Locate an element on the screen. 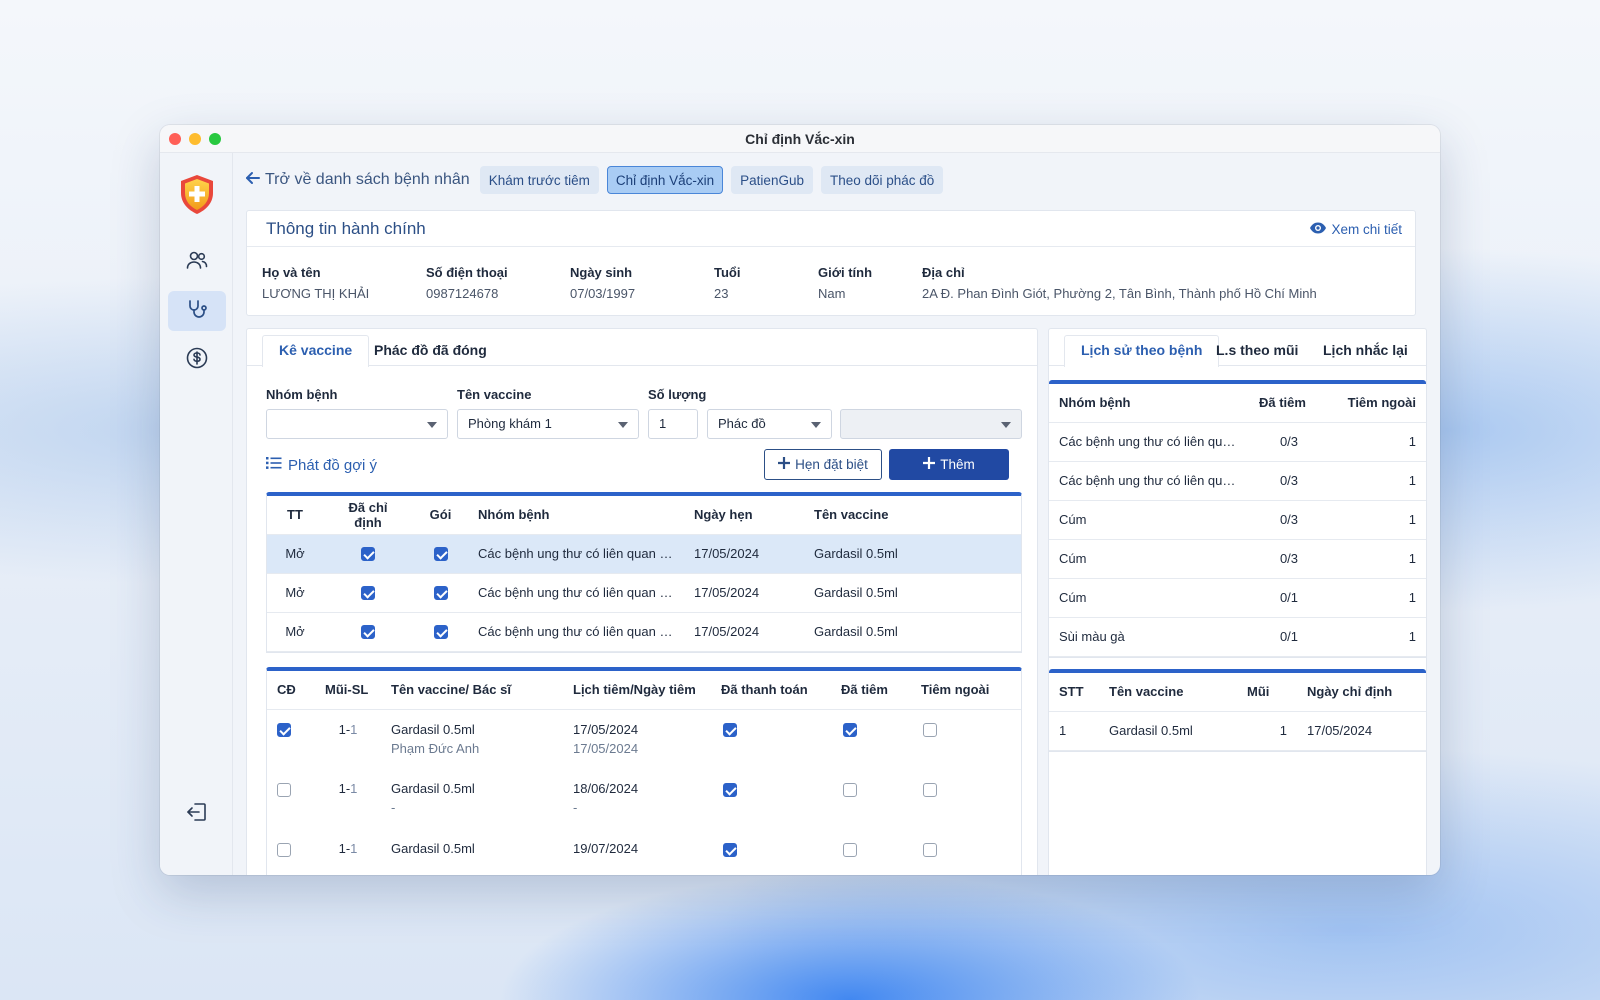 This screenshot has width=1600, height=1000. sidebar-item-vaccination is located at coordinates (197, 311).